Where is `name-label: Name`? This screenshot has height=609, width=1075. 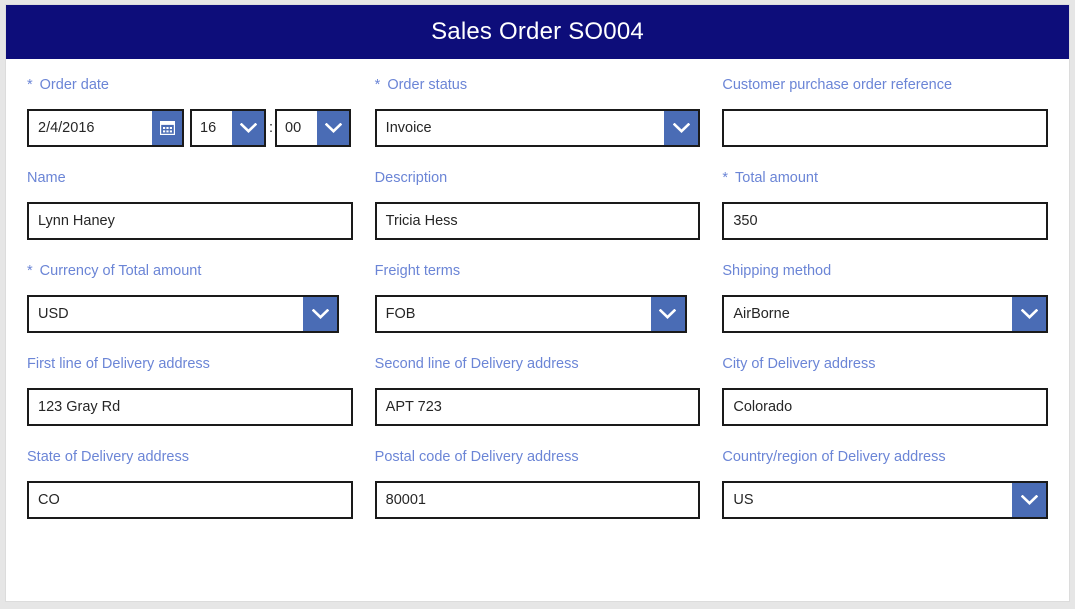 name-label: Name is located at coordinates (46, 178).